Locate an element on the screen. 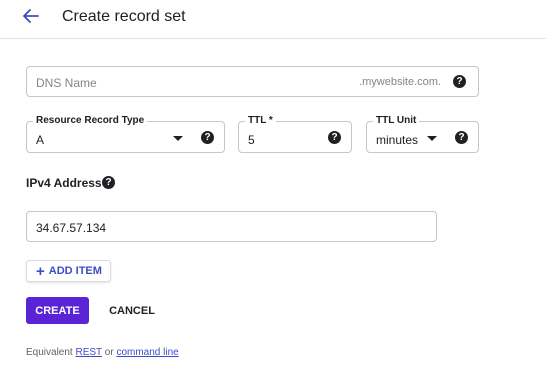 This screenshot has width=556, height=380. footer-or: or is located at coordinates (109, 352).